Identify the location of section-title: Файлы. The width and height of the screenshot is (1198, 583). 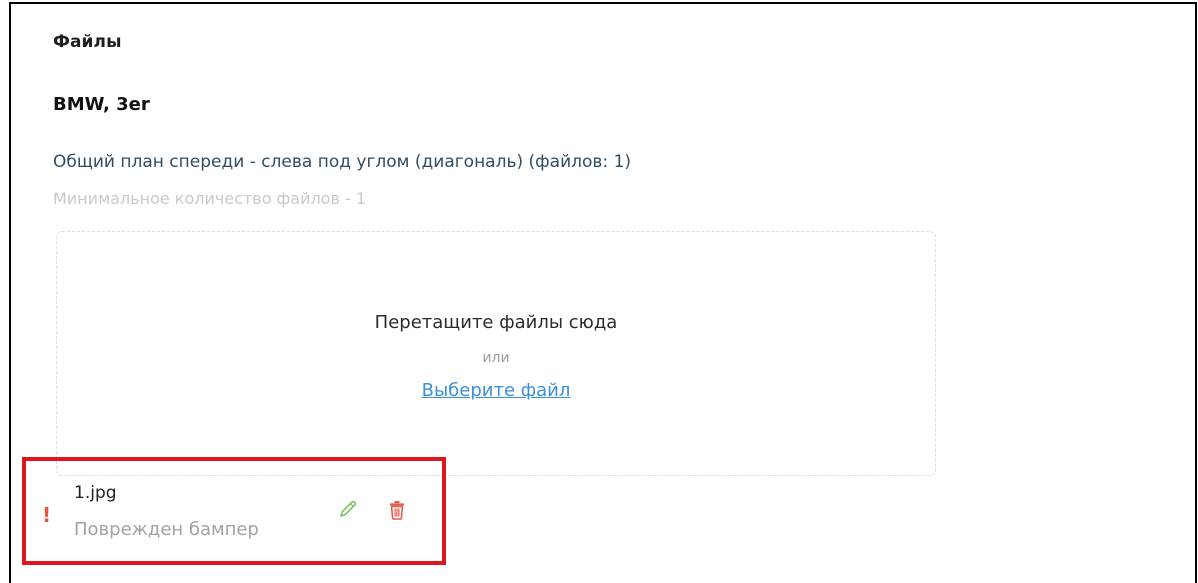
(87, 42).